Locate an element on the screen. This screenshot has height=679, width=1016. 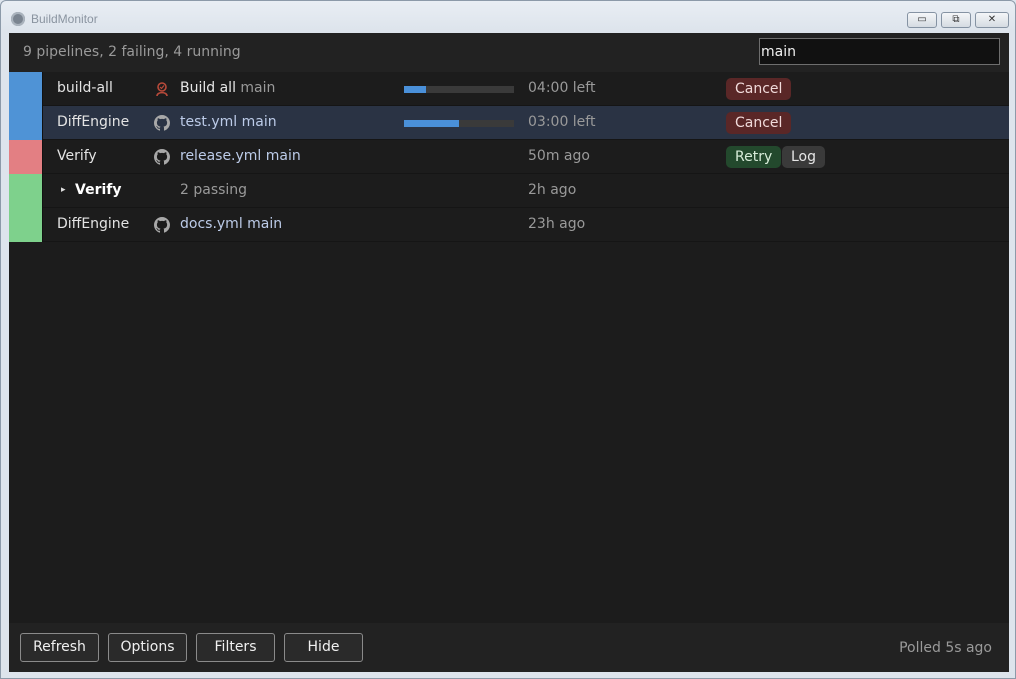
workflow-label: Build all main is located at coordinates (227, 88).